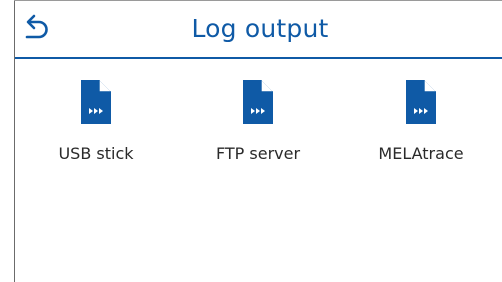 This screenshot has width=502, height=282. I want to click on option-usb-stick: USB stick, so click(96, 131).